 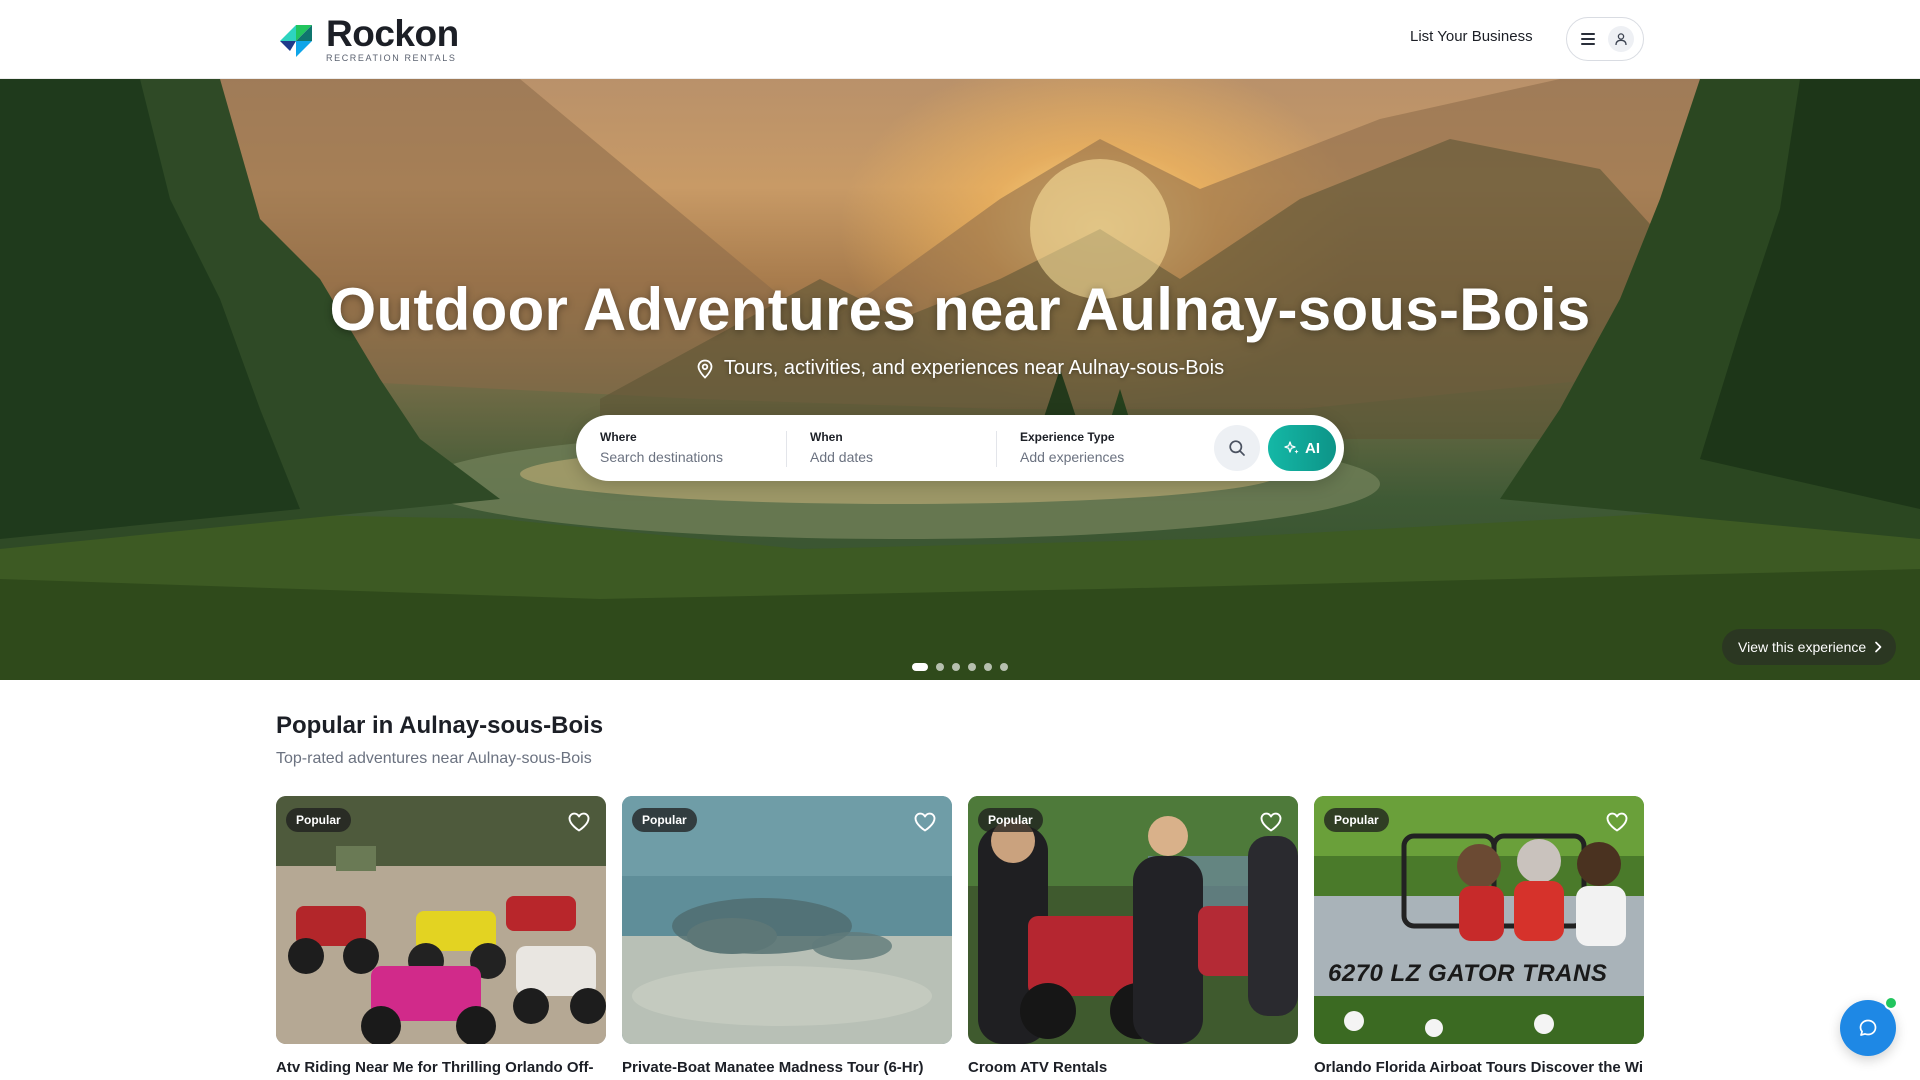 What do you see at coordinates (1878, 647) in the screenshot?
I see `chevron-right-icon` at bounding box center [1878, 647].